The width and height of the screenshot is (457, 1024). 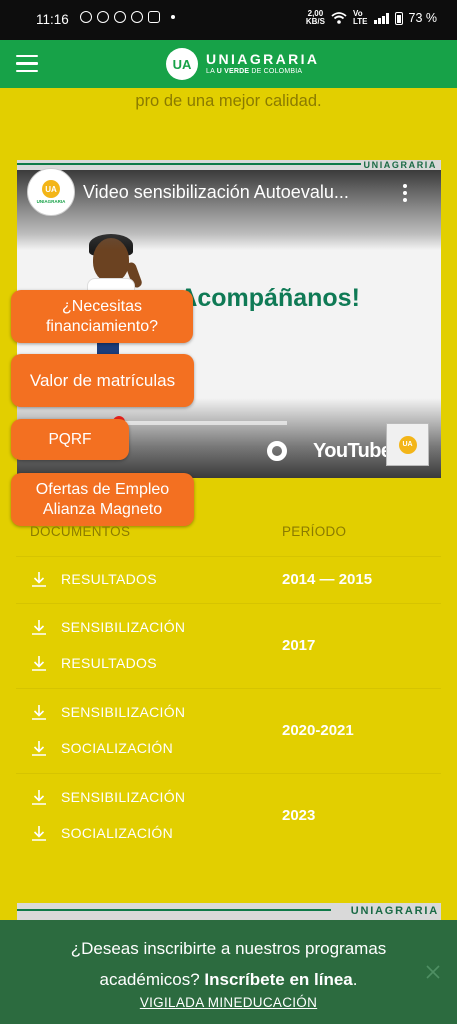 I want to click on logo-mark: UA, so click(x=182, y=64).